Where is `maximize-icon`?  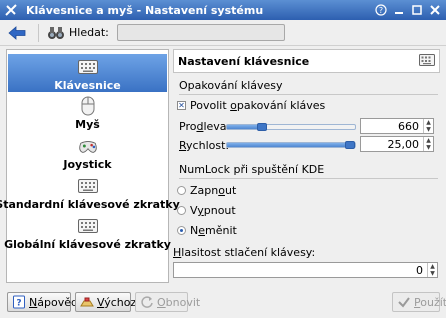 maximize-icon is located at coordinates (417, 10).